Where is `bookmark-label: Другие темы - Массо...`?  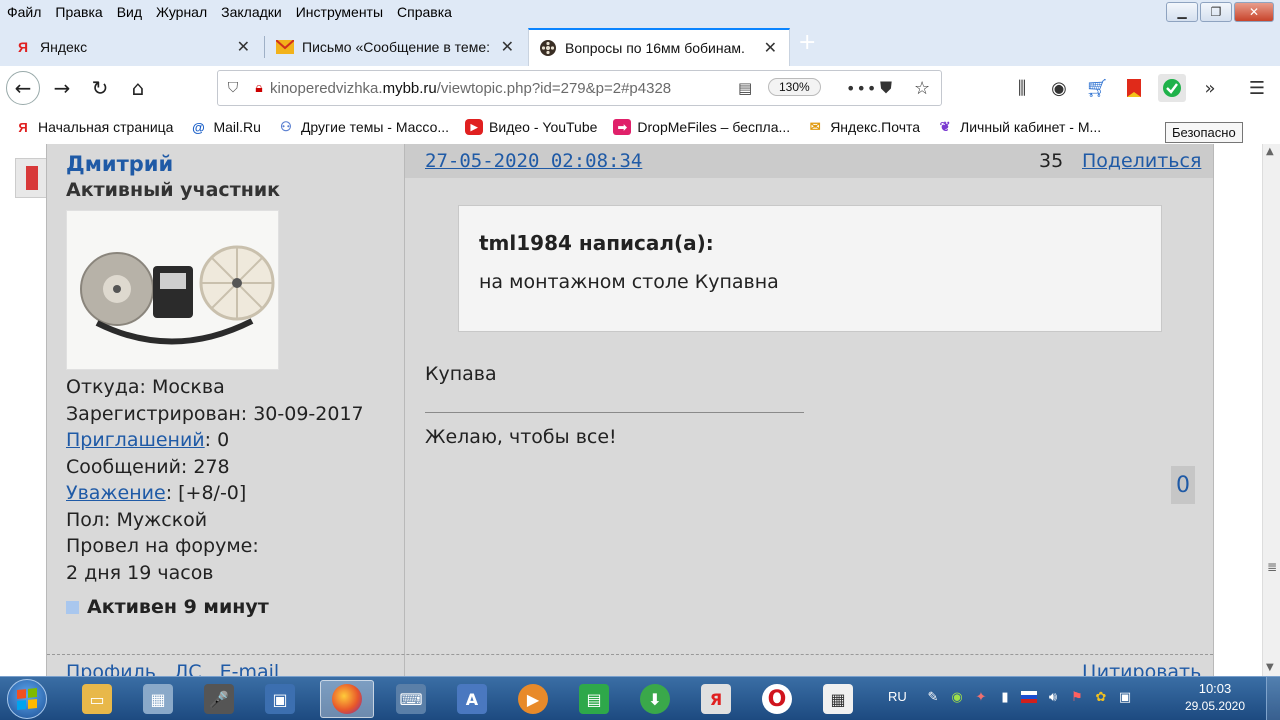
bookmark-label: Другие темы - Массо... is located at coordinates (375, 127).